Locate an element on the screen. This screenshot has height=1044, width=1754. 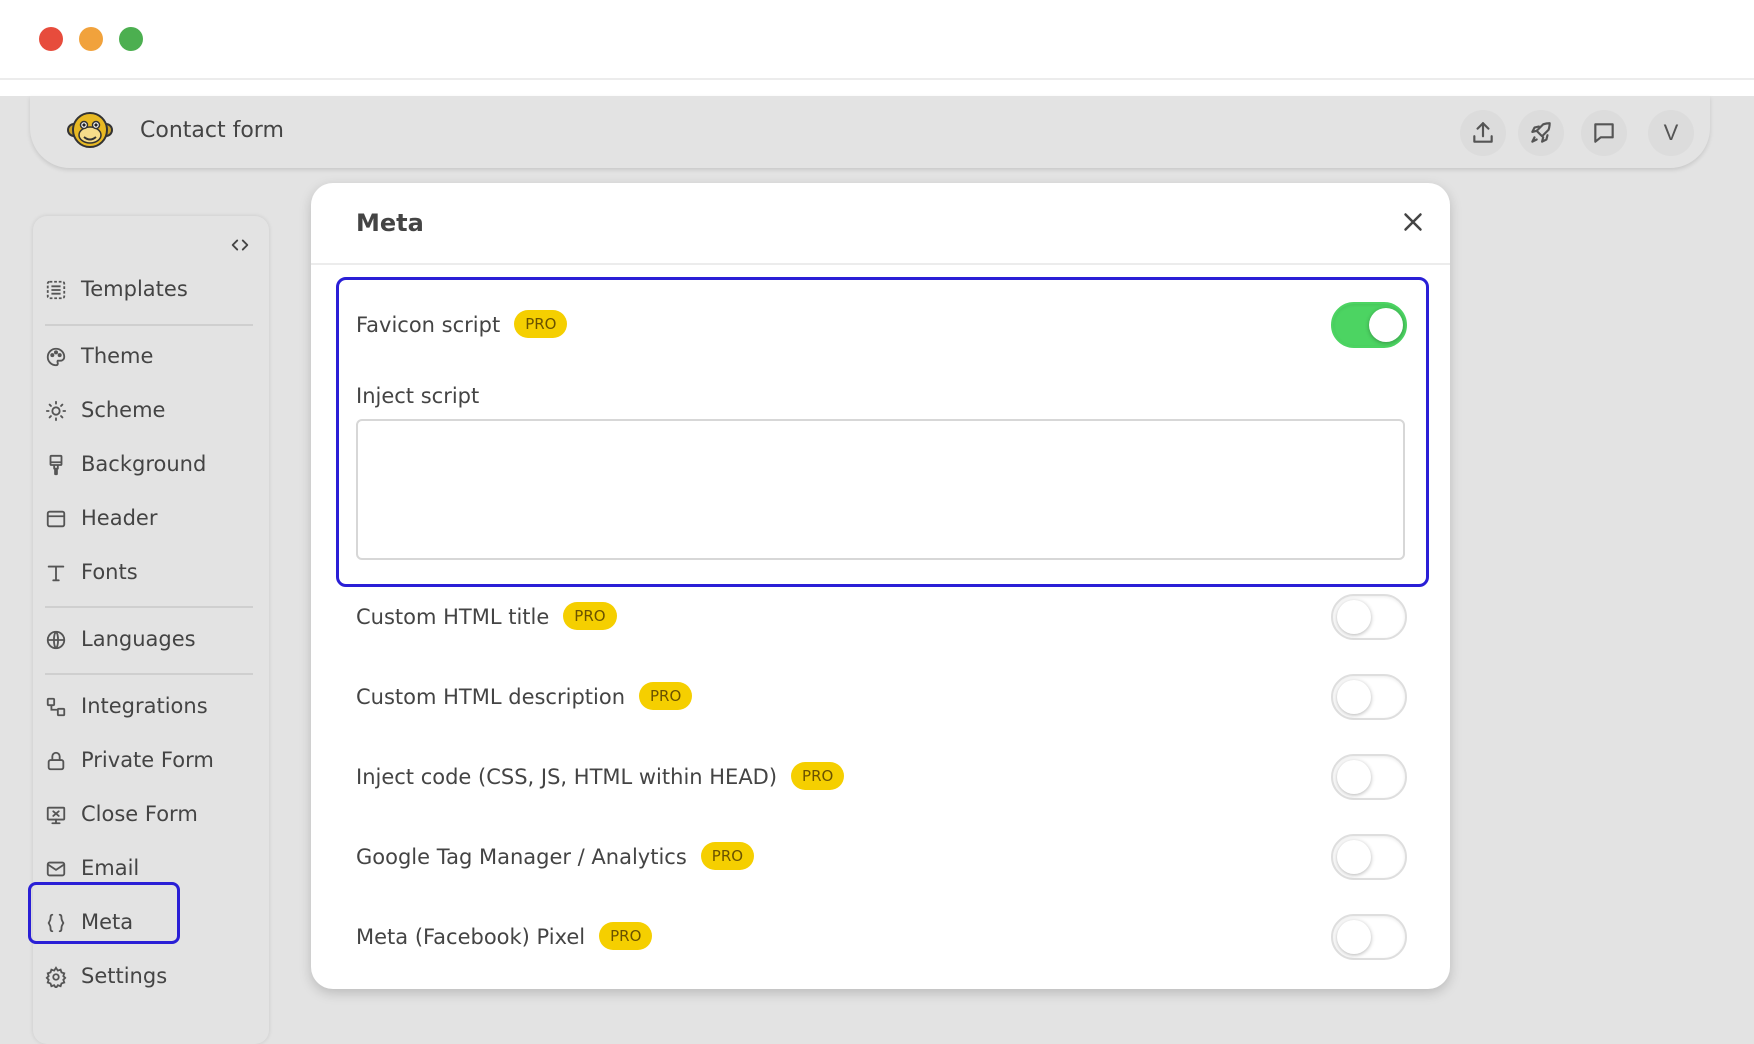
user-avatar-button: V is located at coordinates (1671, 133).